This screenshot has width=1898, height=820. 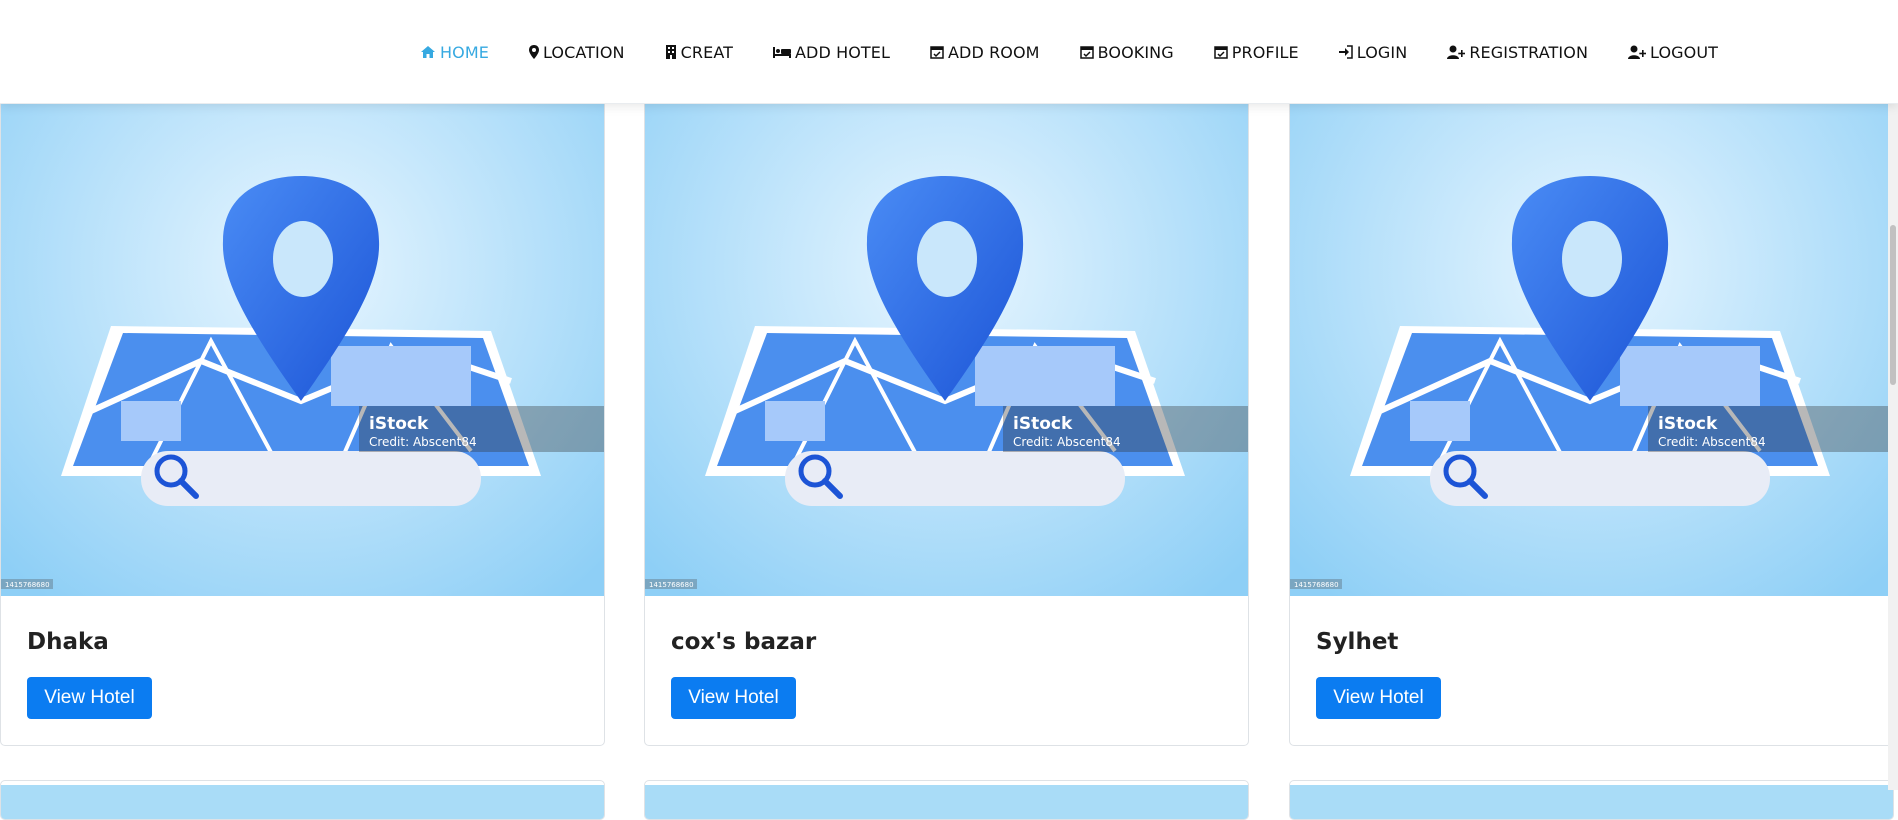 I want to click on nav-item-registration: REGISTRATION, so click(x=1517, y=52).